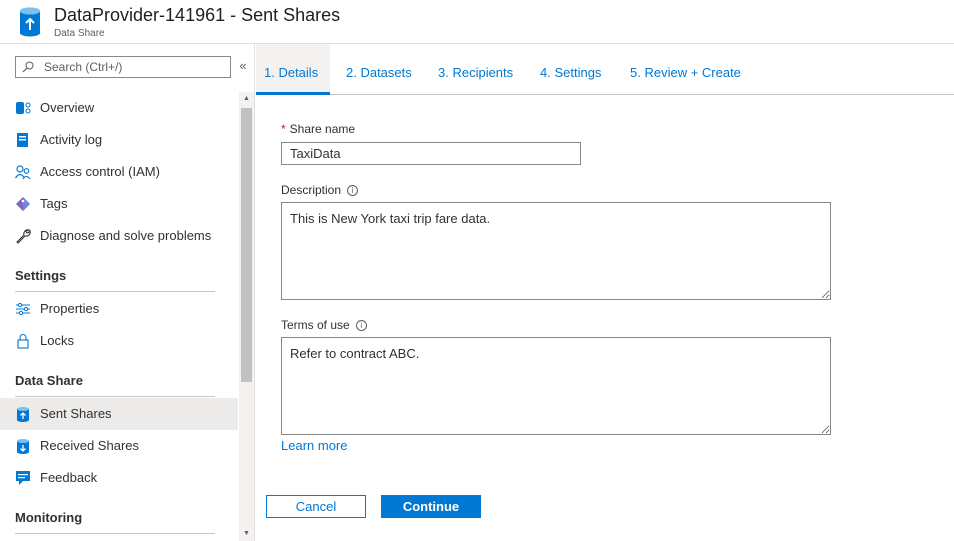  What do you see at coordinates (30, 22) in the screenshot?
I see `data-share-logo-icon` at bounding box center [30, 22].